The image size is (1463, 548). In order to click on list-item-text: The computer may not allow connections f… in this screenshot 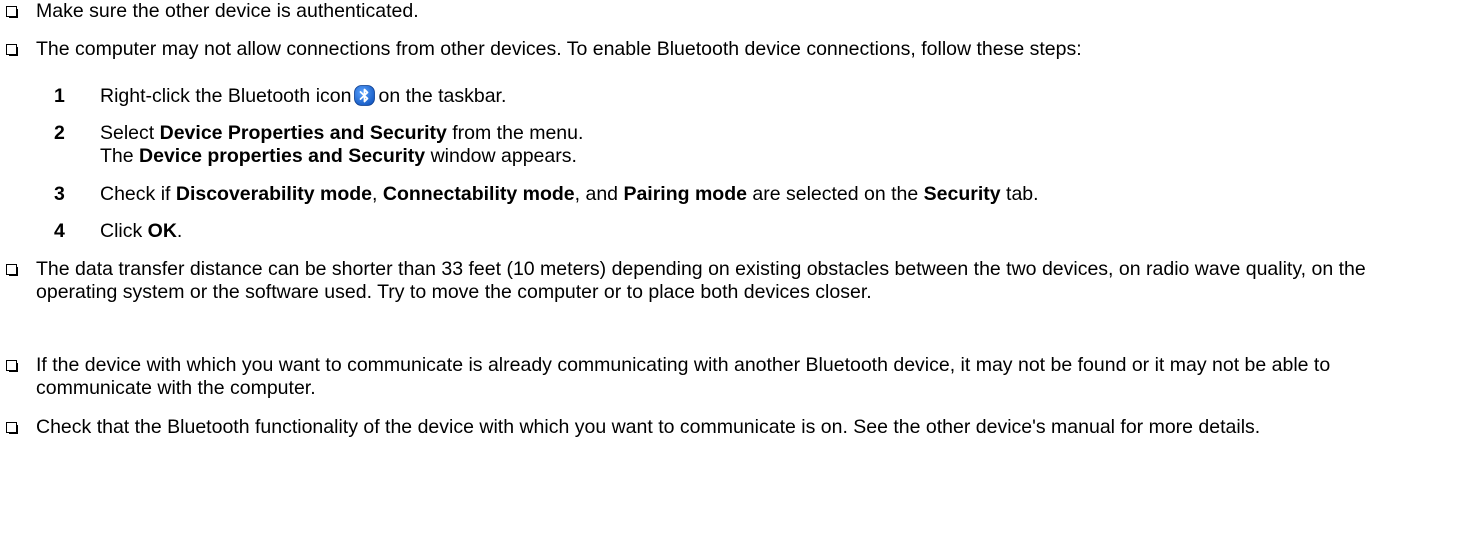, I will do `click(559, 49)`.